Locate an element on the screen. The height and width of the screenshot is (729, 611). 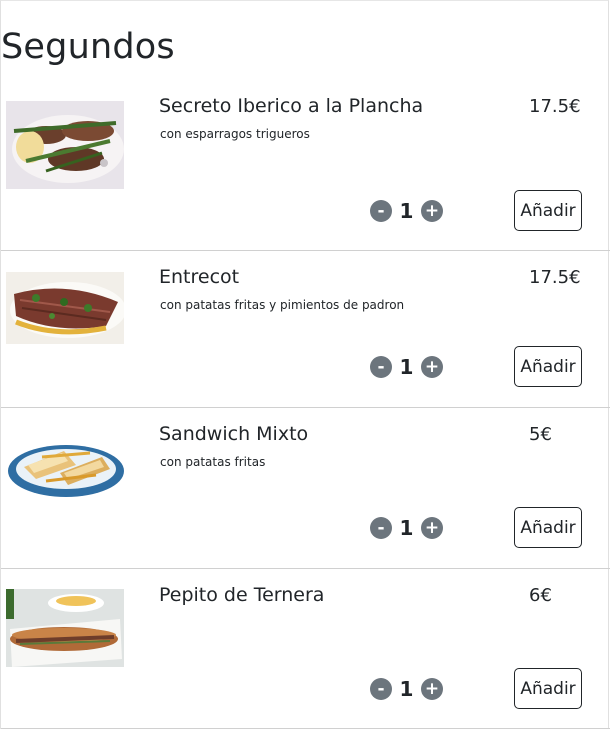
item-name: Sandwich Mixto is located at coordinates (234, 434).